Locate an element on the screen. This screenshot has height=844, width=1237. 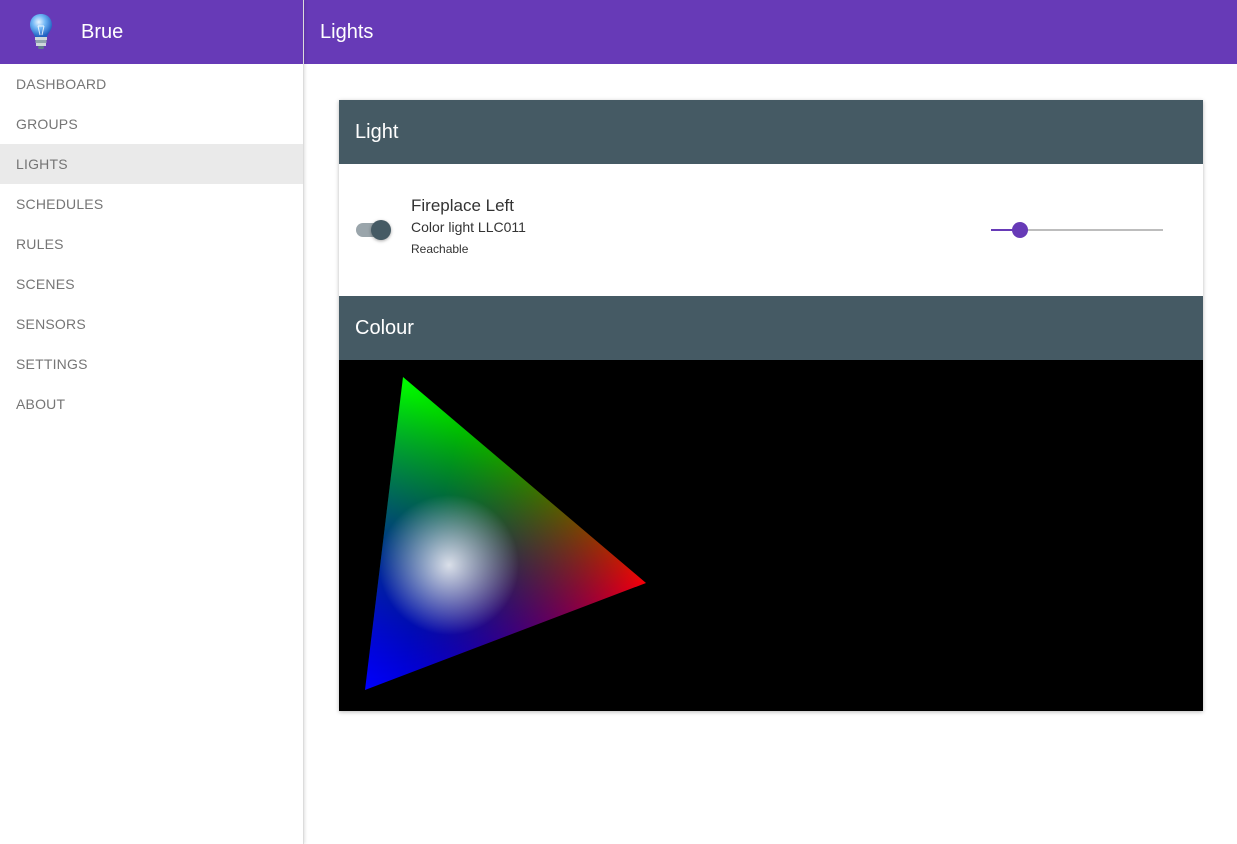
top-app-bar: Lights is located at coordinates (770, 32).